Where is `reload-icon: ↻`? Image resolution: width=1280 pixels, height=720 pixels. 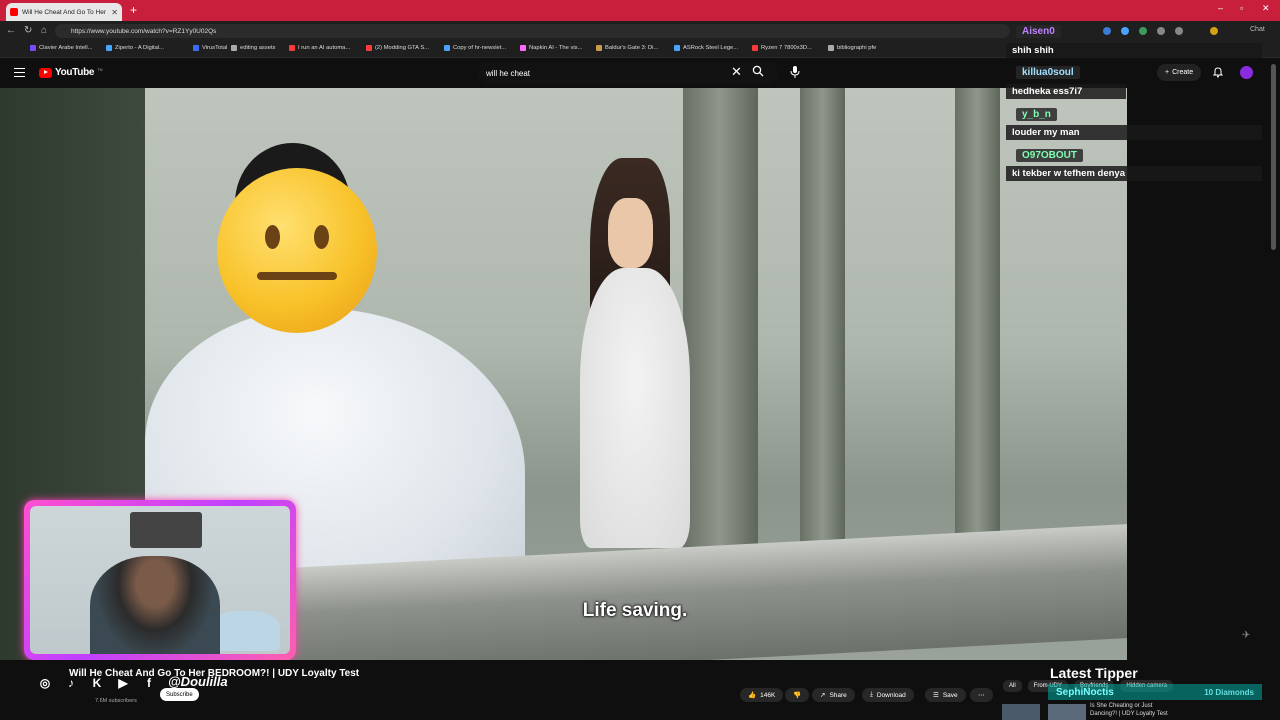
reload-icon: ↻ is located at coordinates (28, 30).